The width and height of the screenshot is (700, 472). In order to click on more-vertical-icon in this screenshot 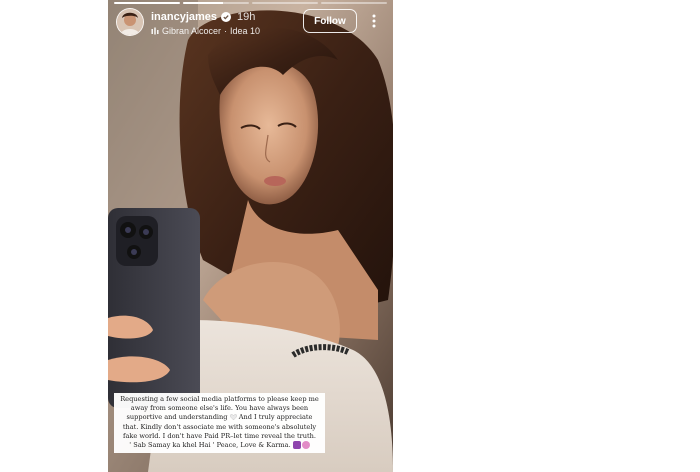, I will do `click(374, 21)`.